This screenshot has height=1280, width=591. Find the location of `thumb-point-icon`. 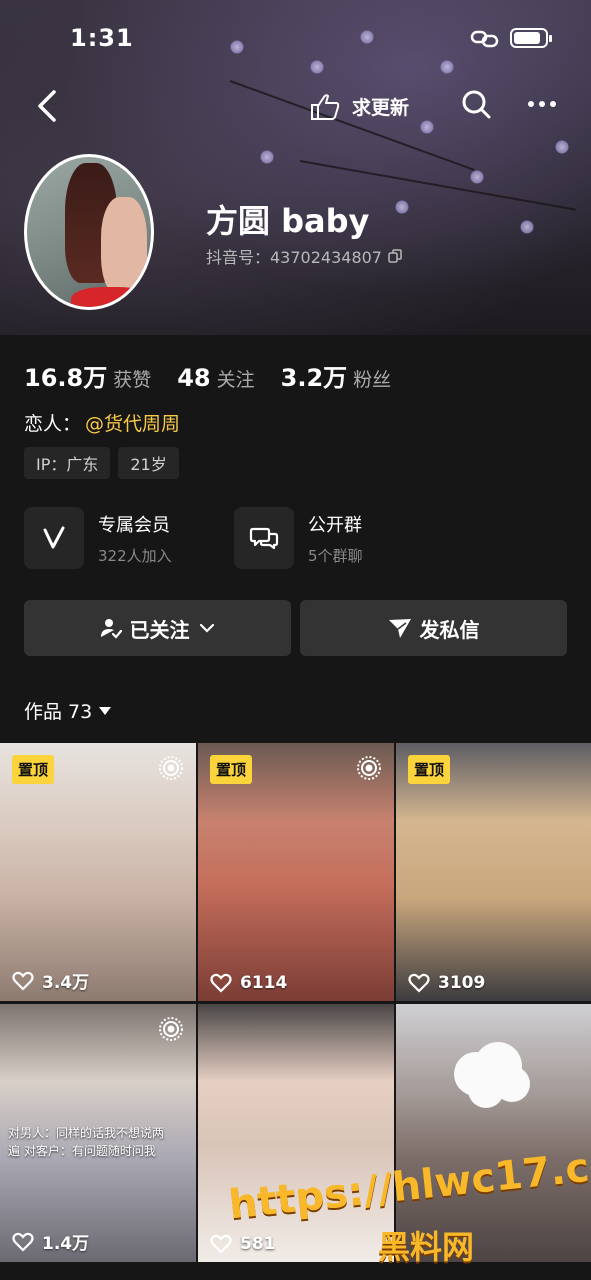

thumb-point-icon is located at coordinates (325, 107).